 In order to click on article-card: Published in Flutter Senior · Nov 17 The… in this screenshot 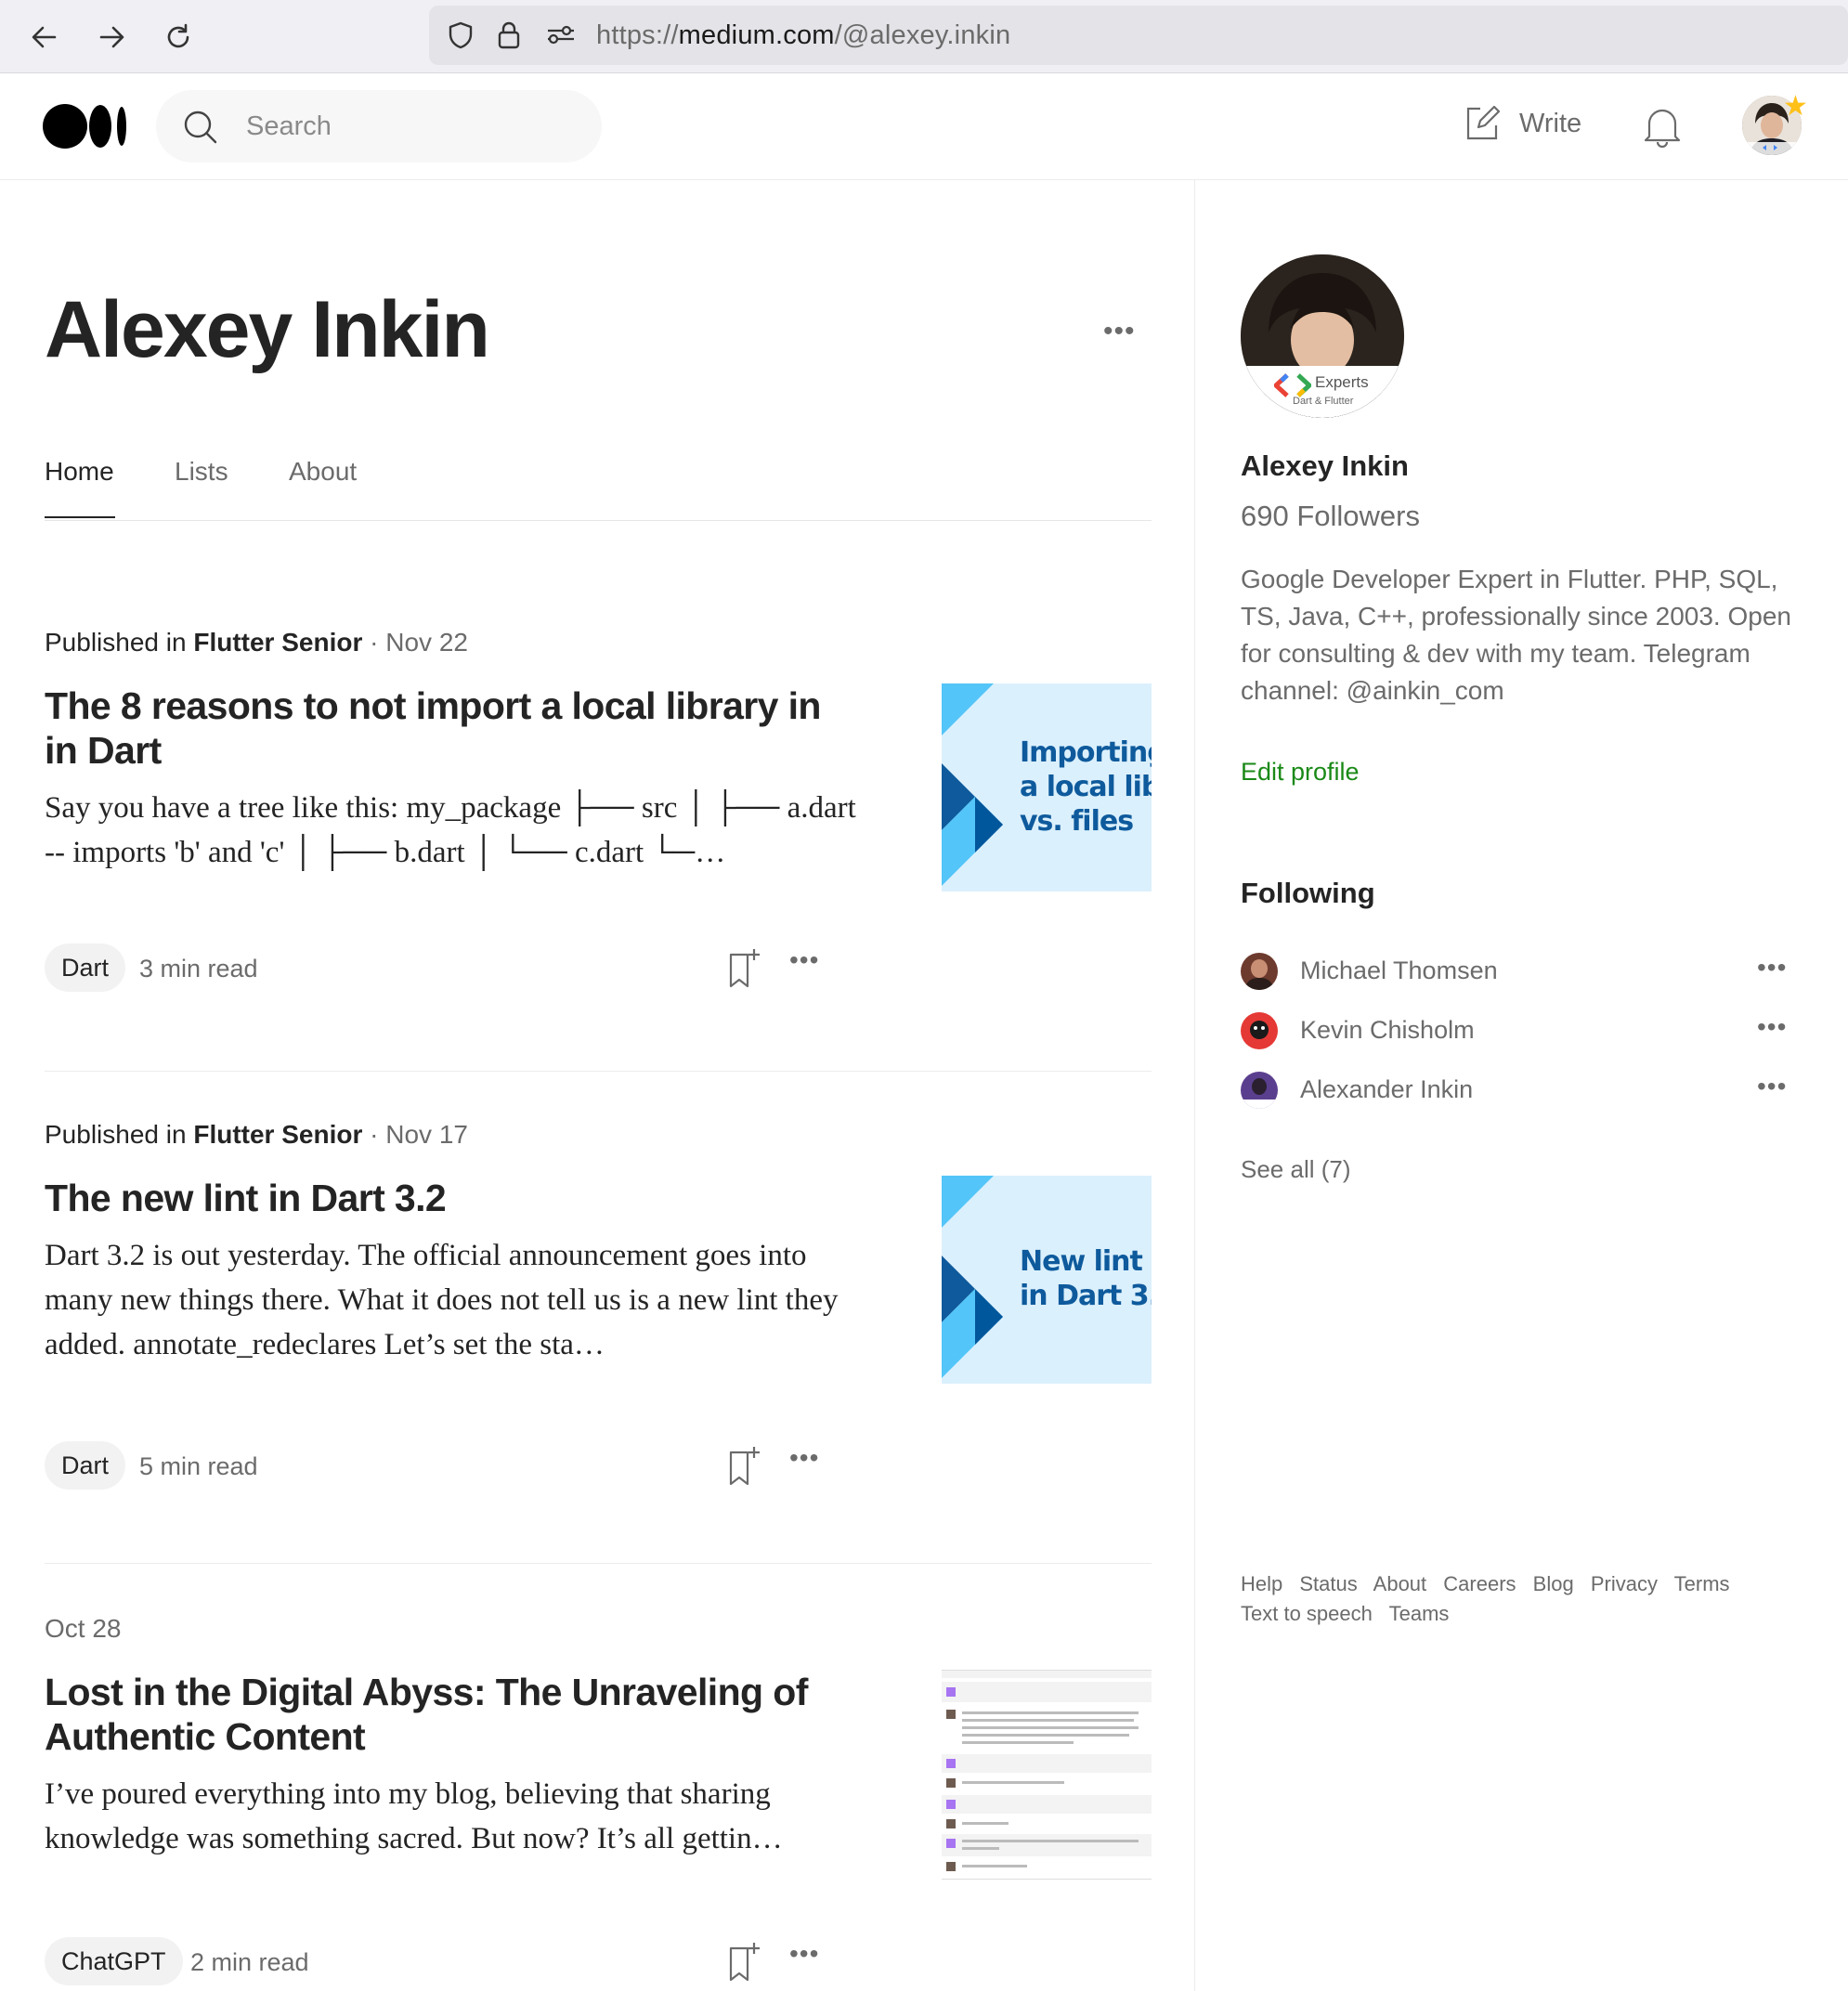, I will do `click(598, 1313)`.